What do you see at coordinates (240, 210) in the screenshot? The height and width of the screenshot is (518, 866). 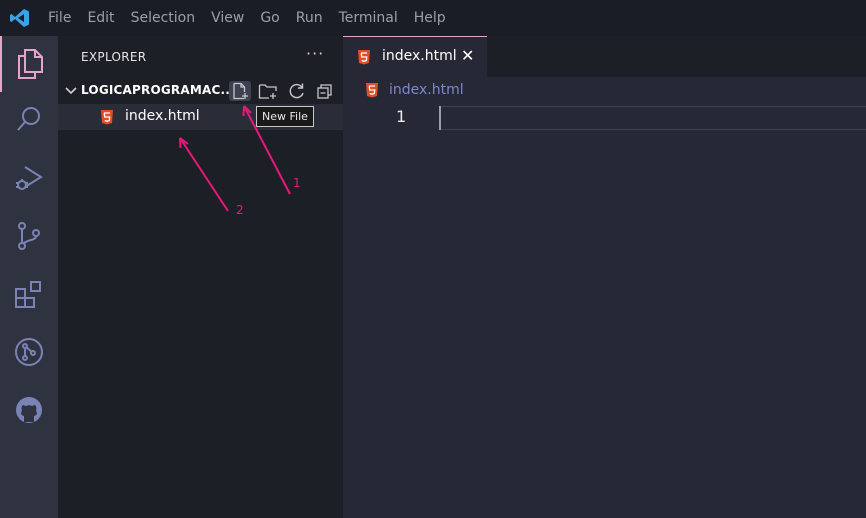 I see `annotation-label-2: 2` at bounding box center [240, 210].